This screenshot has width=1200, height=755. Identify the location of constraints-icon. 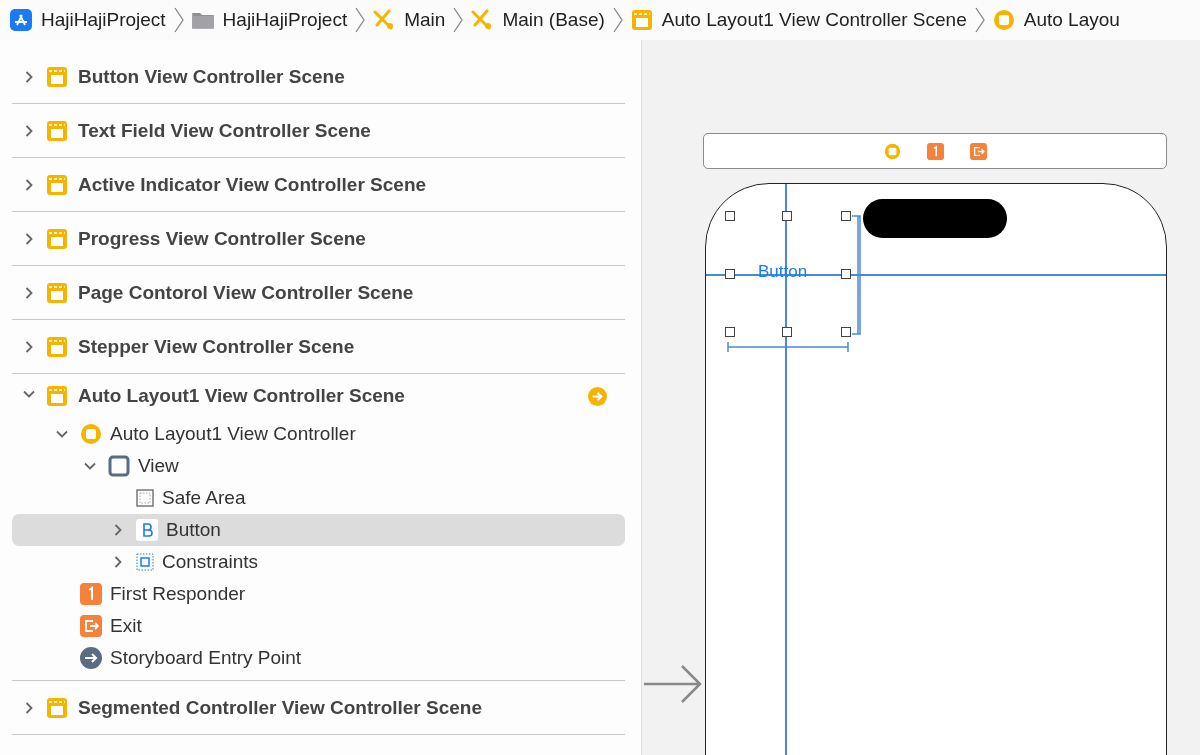
(145, 562).